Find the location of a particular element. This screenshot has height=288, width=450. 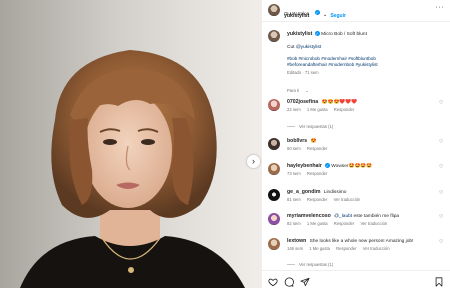

comment-username: lextown is located at coordinates (296, 241).